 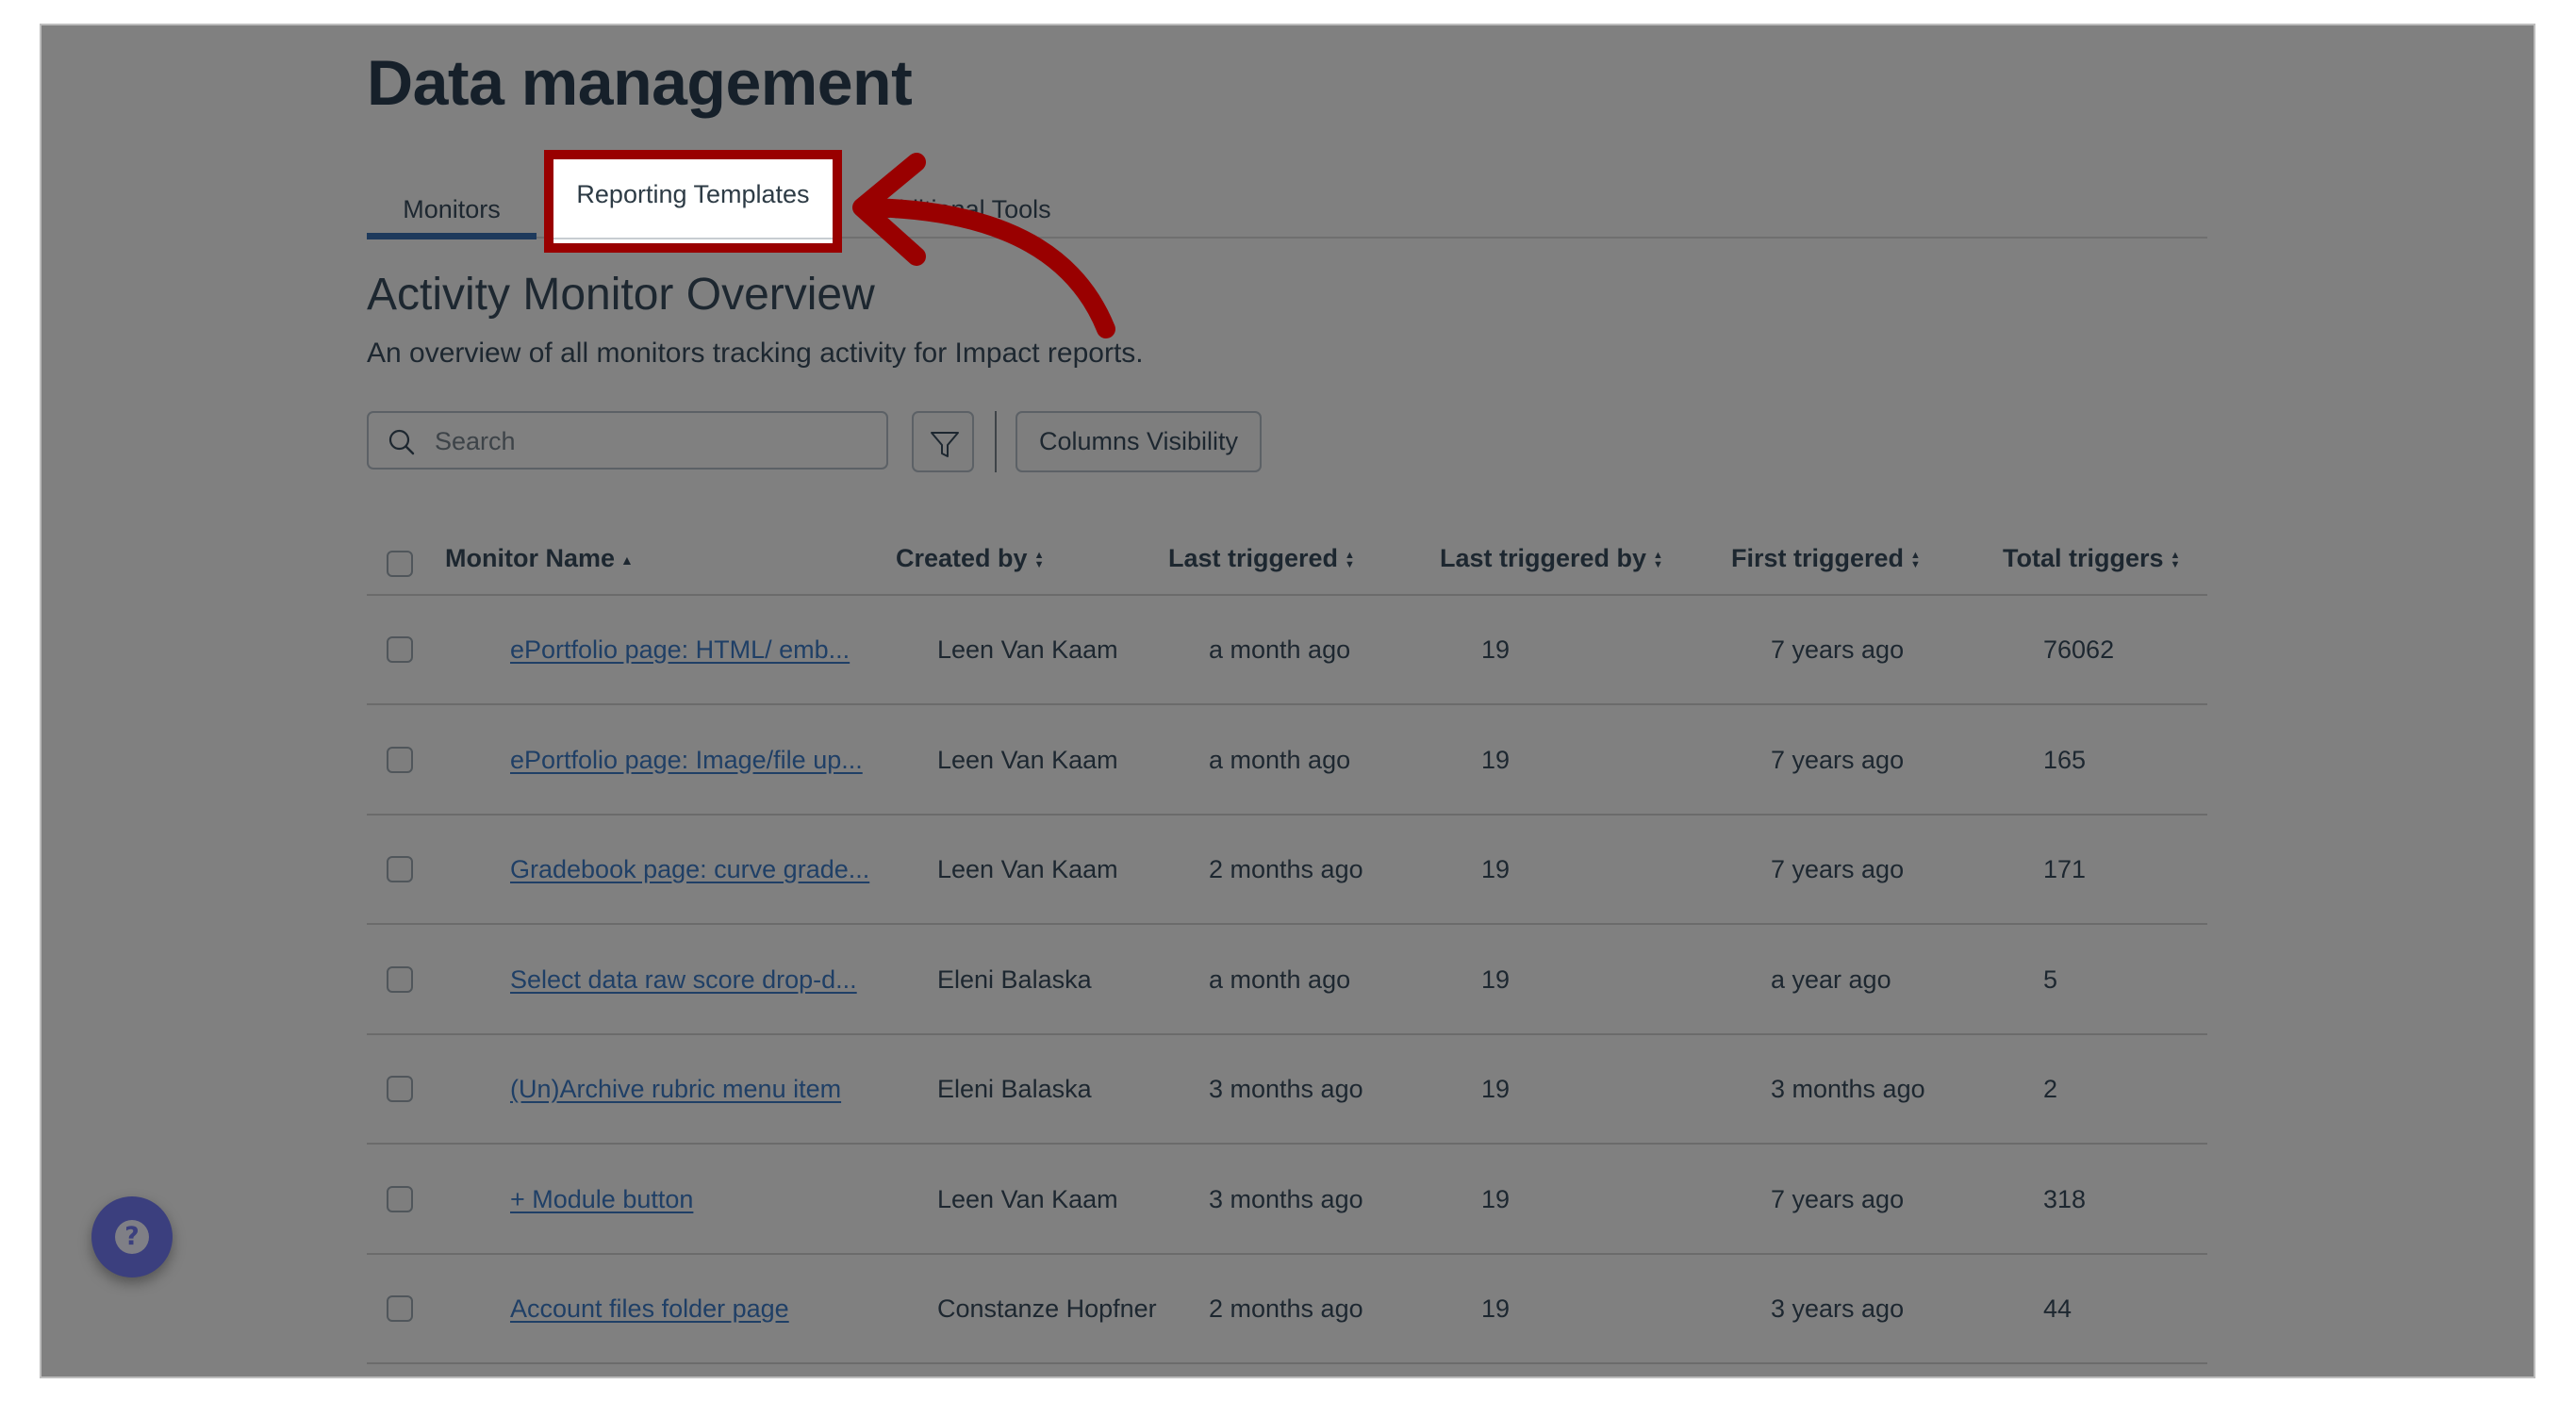 I want to click on column-header-first-triggered: First triggered ▲ ▼, so click(x=1826, y=558).